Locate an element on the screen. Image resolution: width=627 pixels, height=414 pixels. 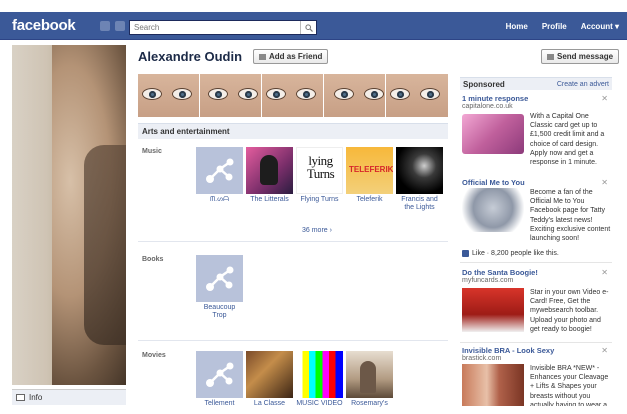
credit-card-image is located at coordinates (493, 134).